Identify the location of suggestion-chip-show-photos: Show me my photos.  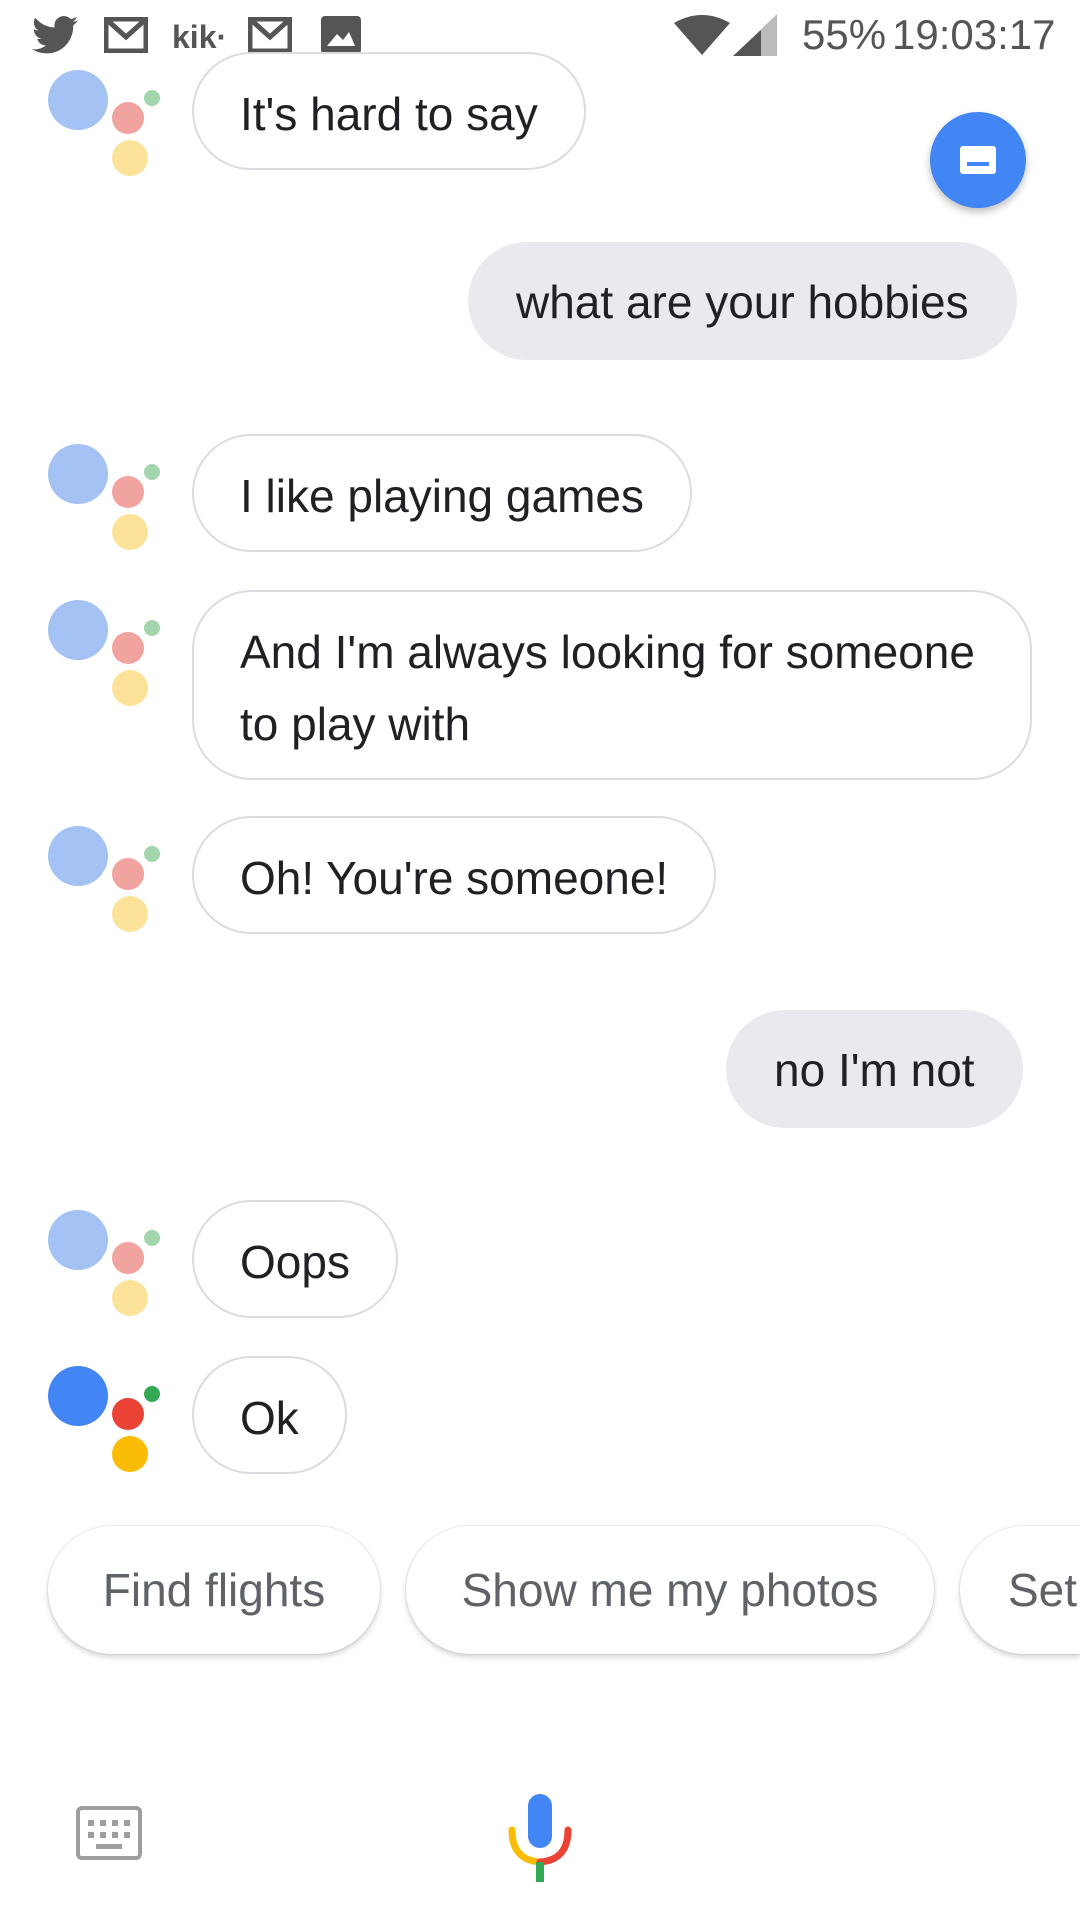
(670, 1590).